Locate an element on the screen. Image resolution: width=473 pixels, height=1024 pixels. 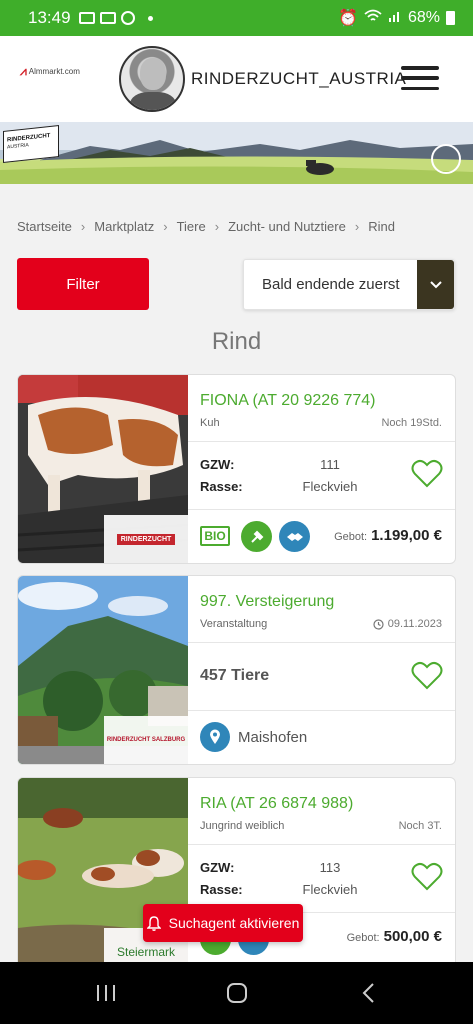
menu-icon is located at coordinates (420, 78).